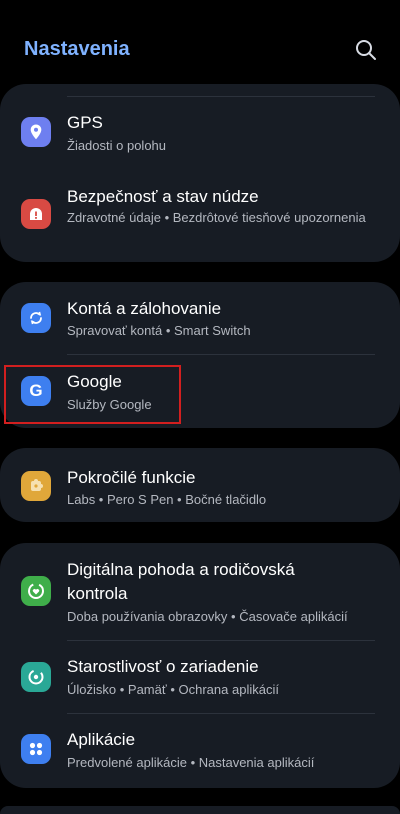  What do you see at coordinates (36, 132) in the screenshot?
I see `location-icon` at bounding box center [36, 132].